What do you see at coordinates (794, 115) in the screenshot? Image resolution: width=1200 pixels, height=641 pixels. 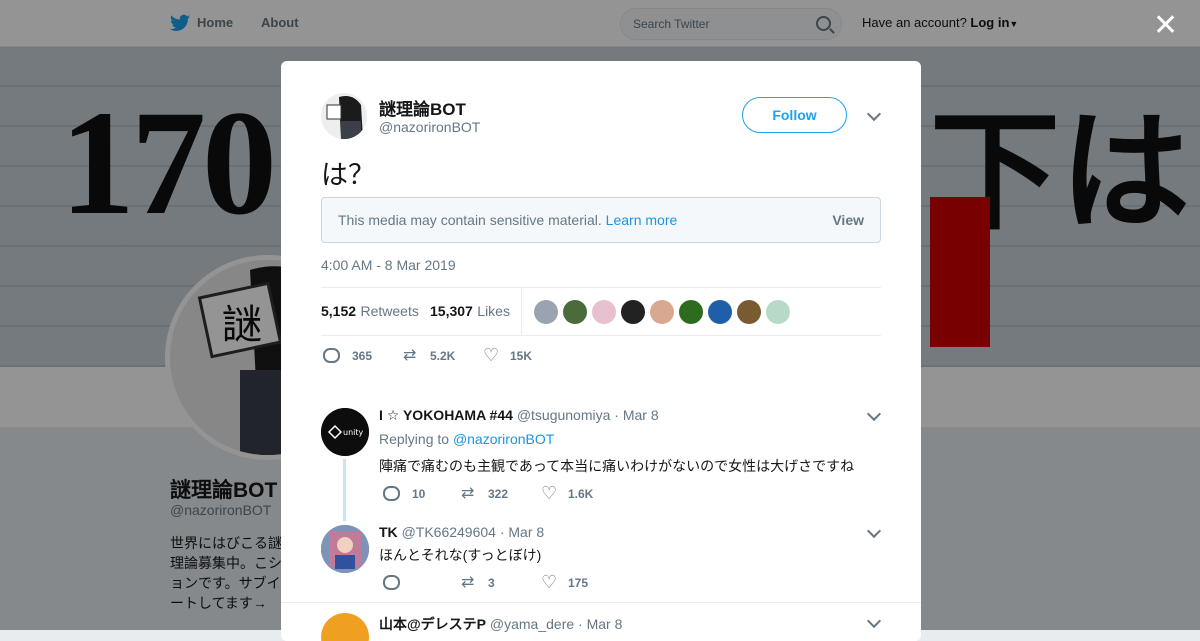 I see `follow-button: Follow` at bounding box center [794, 115].